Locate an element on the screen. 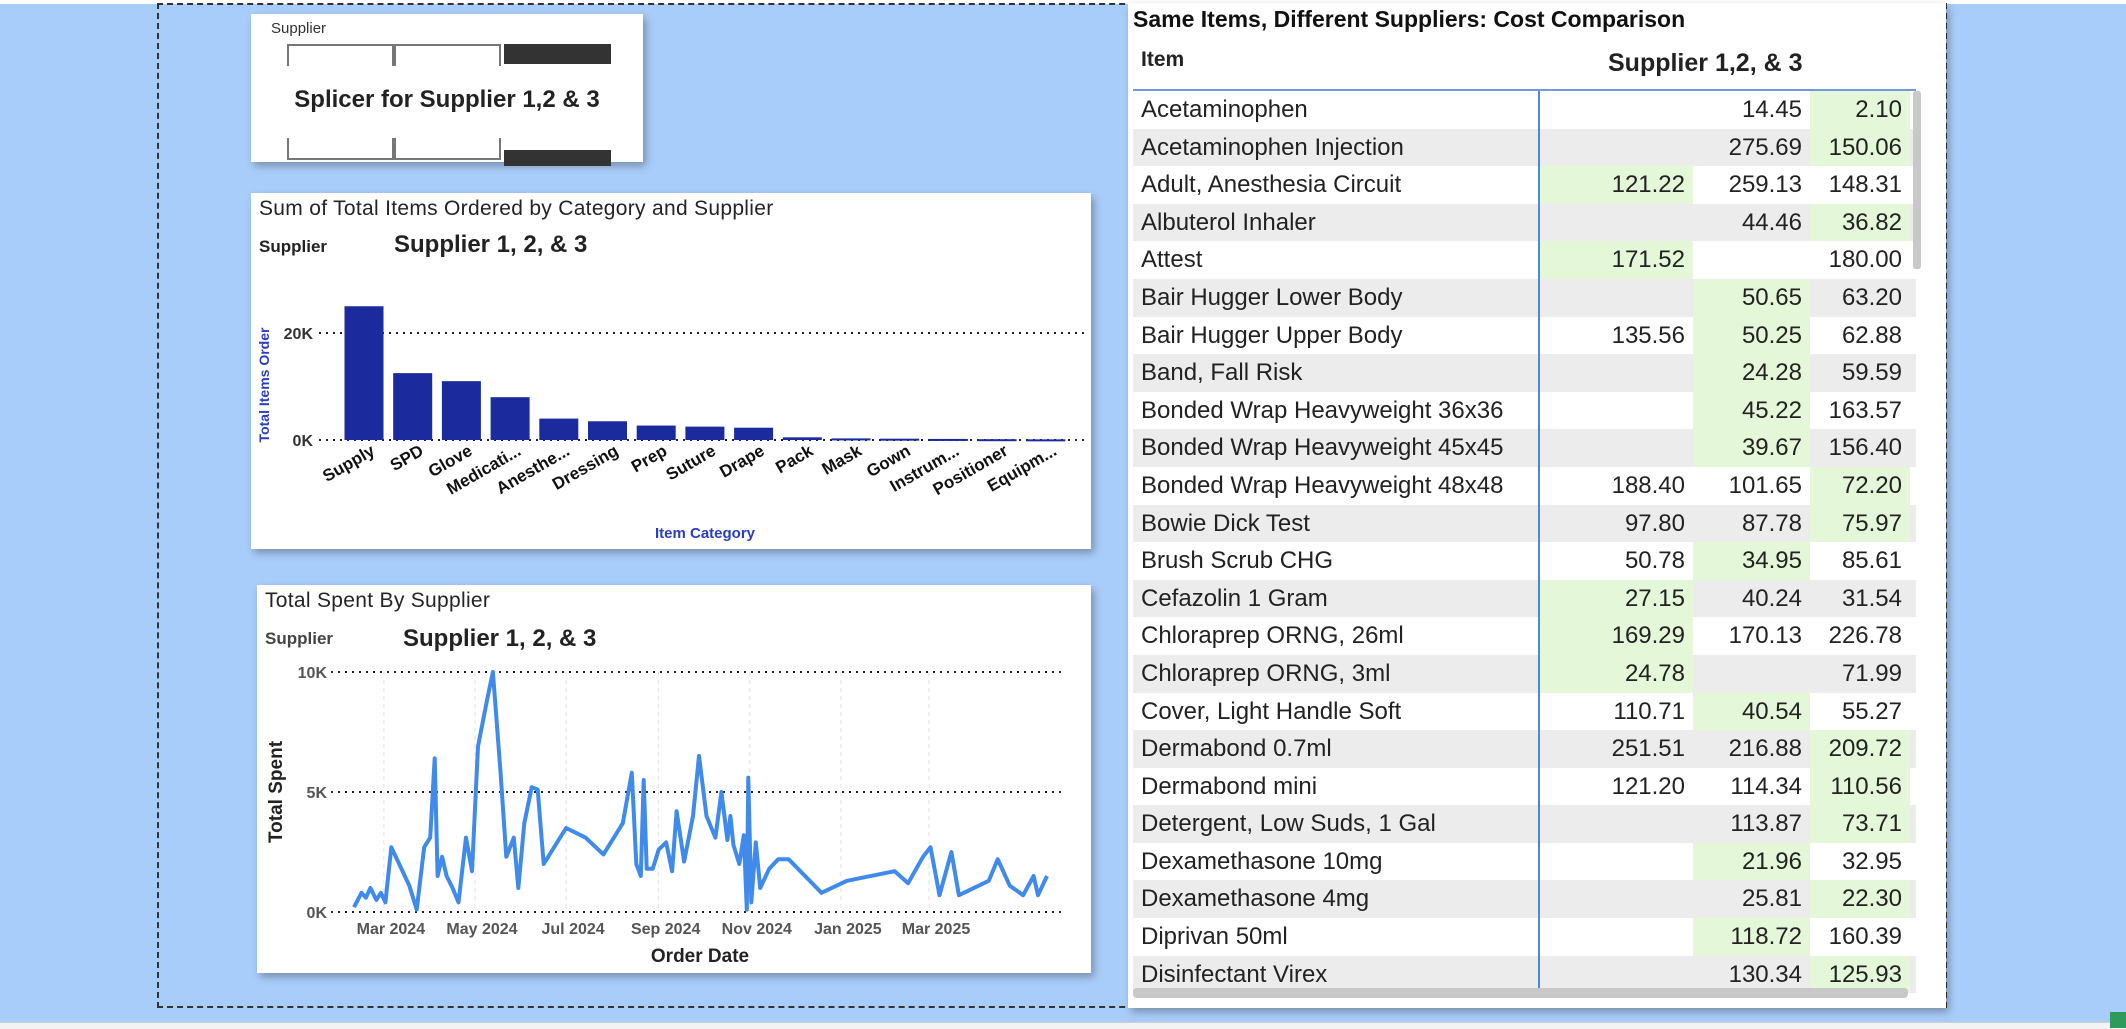  table-row: Cover, Light Handle Soft 110.71 40.54 55.27 is located at coordinates (1524, 711).